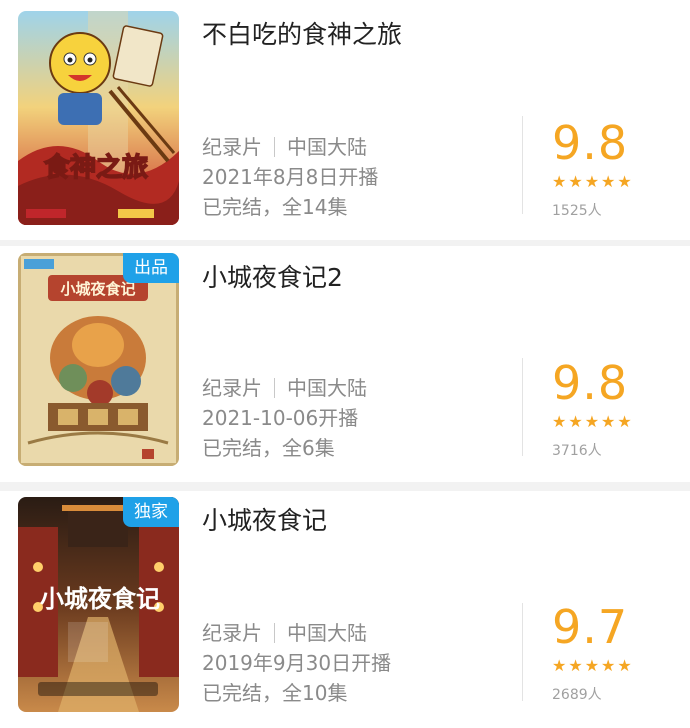 This screenshot has width=690, height=728. I want to click on item-episode-status: 已完结，全14集, so click(275, 207).